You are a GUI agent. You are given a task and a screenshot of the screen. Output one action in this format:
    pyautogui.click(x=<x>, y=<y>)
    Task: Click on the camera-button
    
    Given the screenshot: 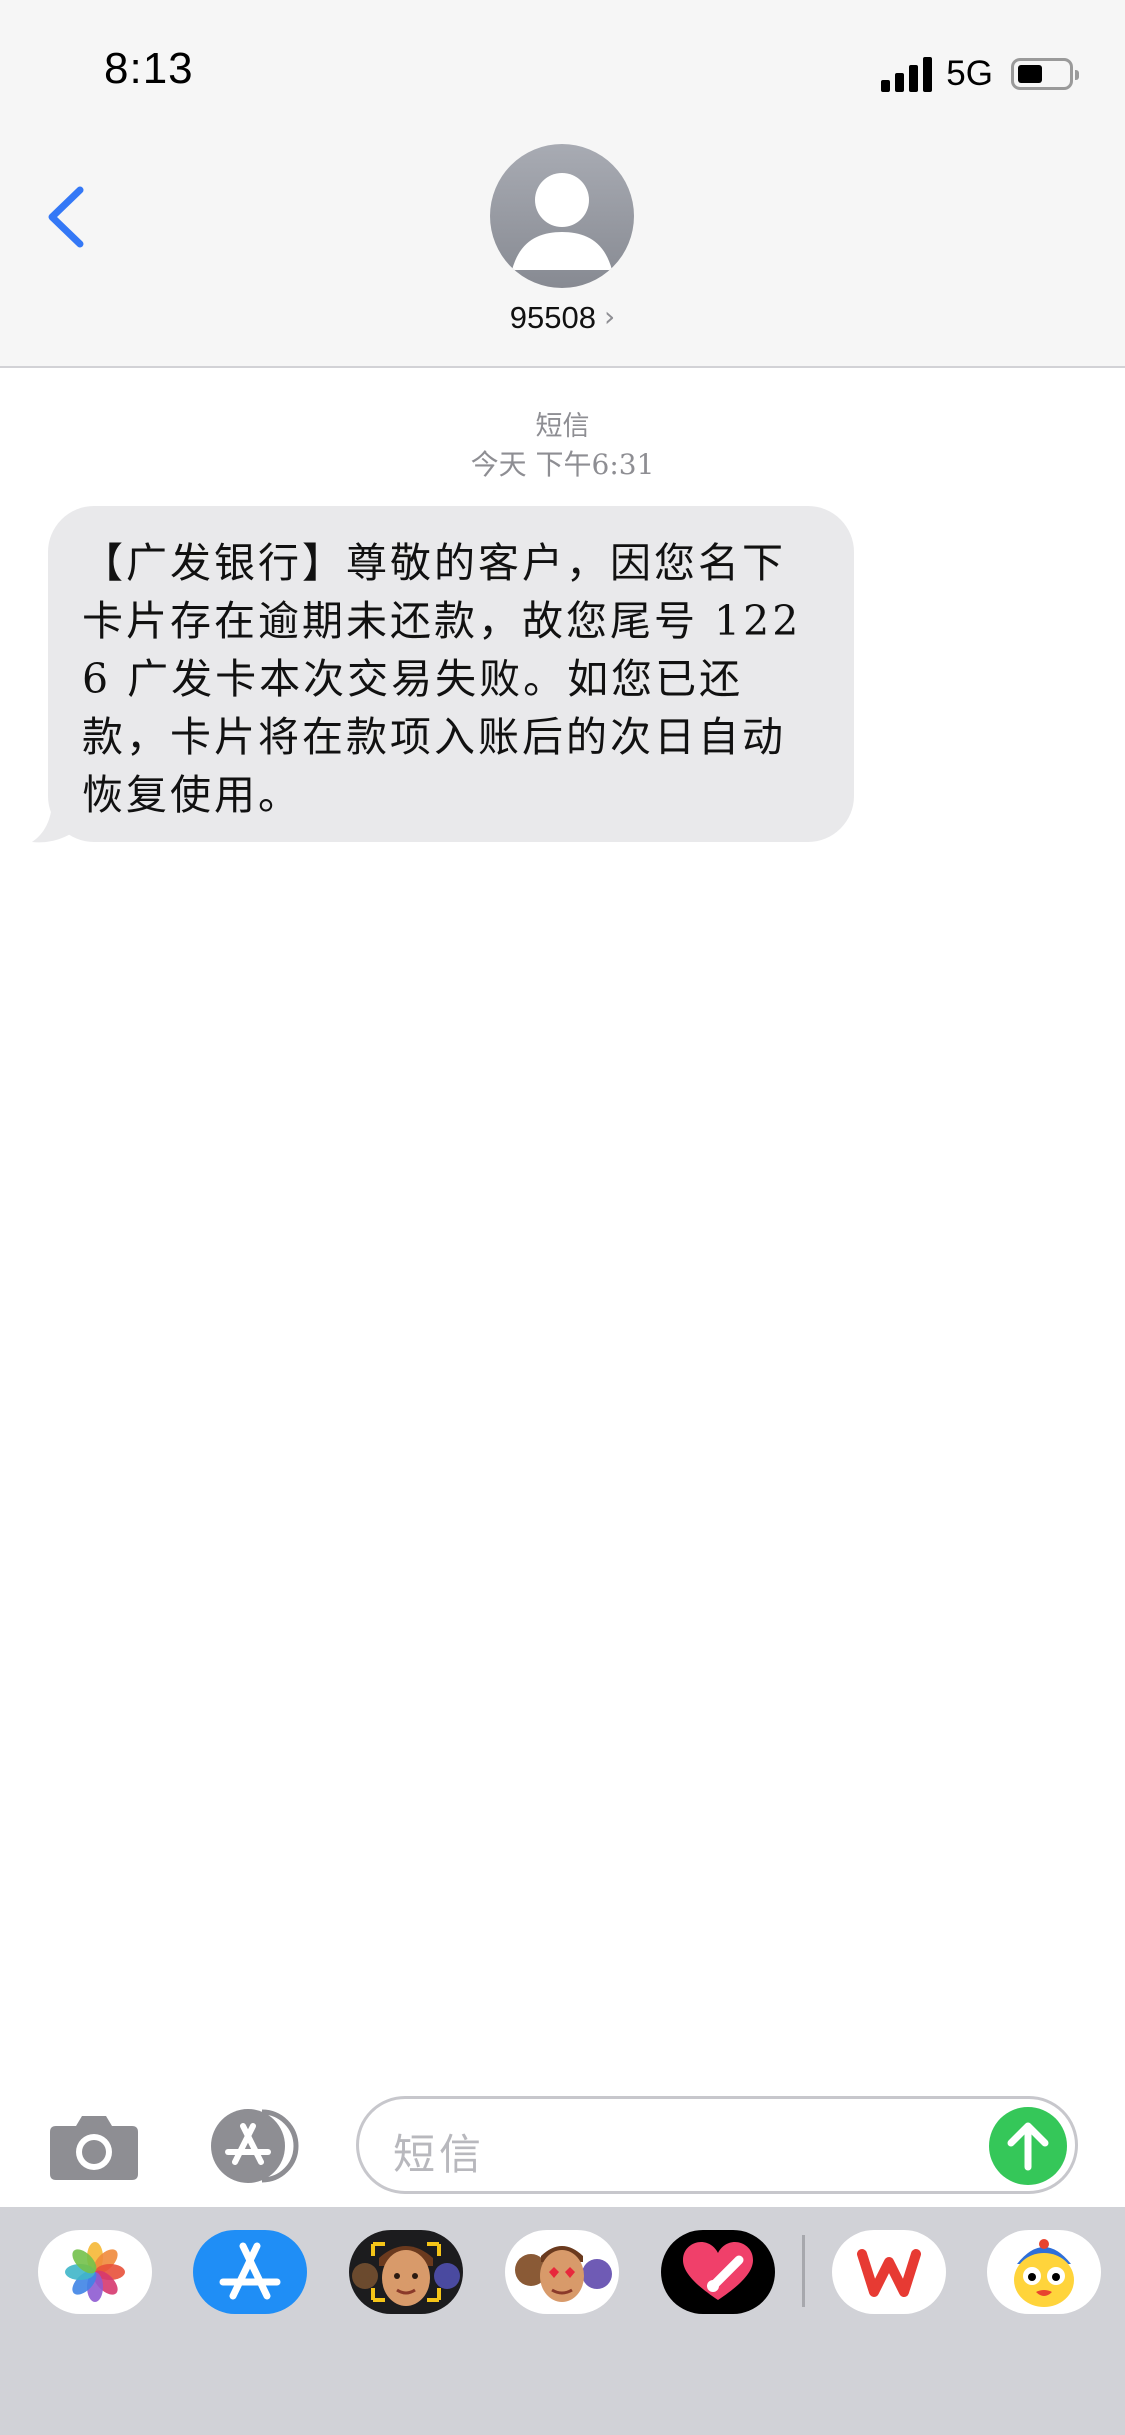 What is the action you would take?
    pyautogui.click(x=94, y=2146)
    